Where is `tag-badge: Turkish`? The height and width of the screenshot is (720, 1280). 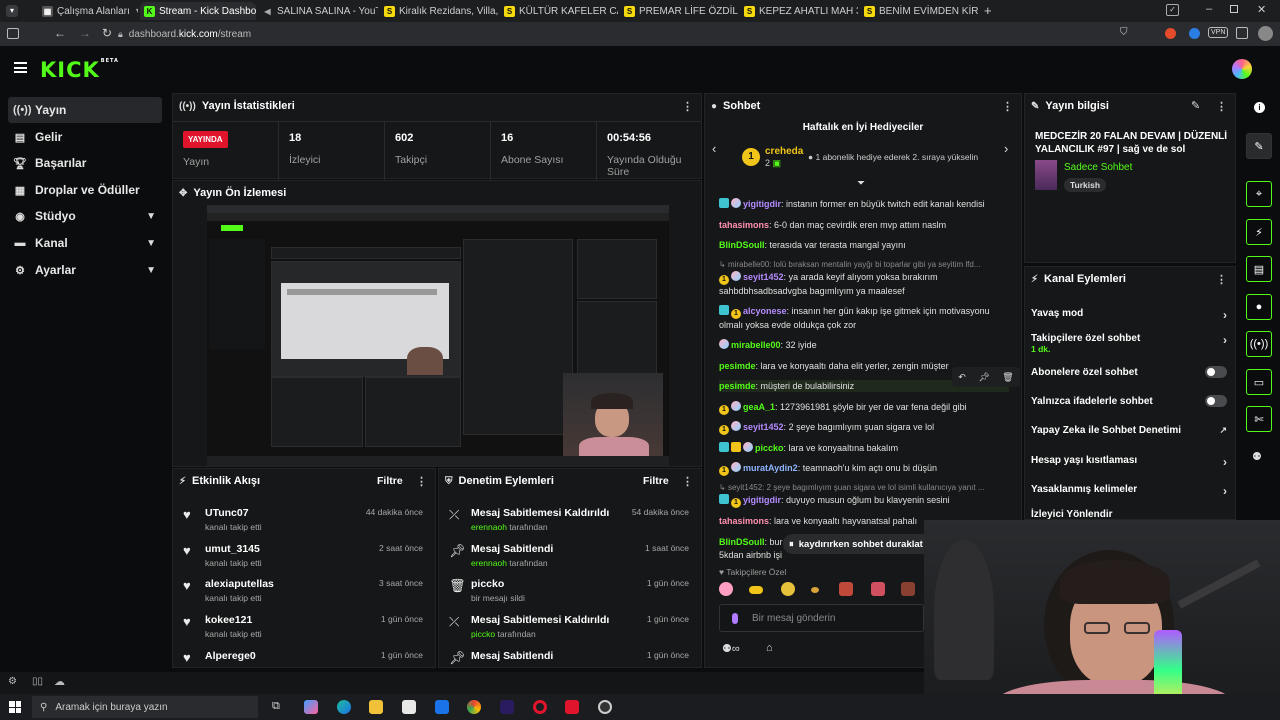
tag-badge: Turkish is located at coordinates (1085, 185).